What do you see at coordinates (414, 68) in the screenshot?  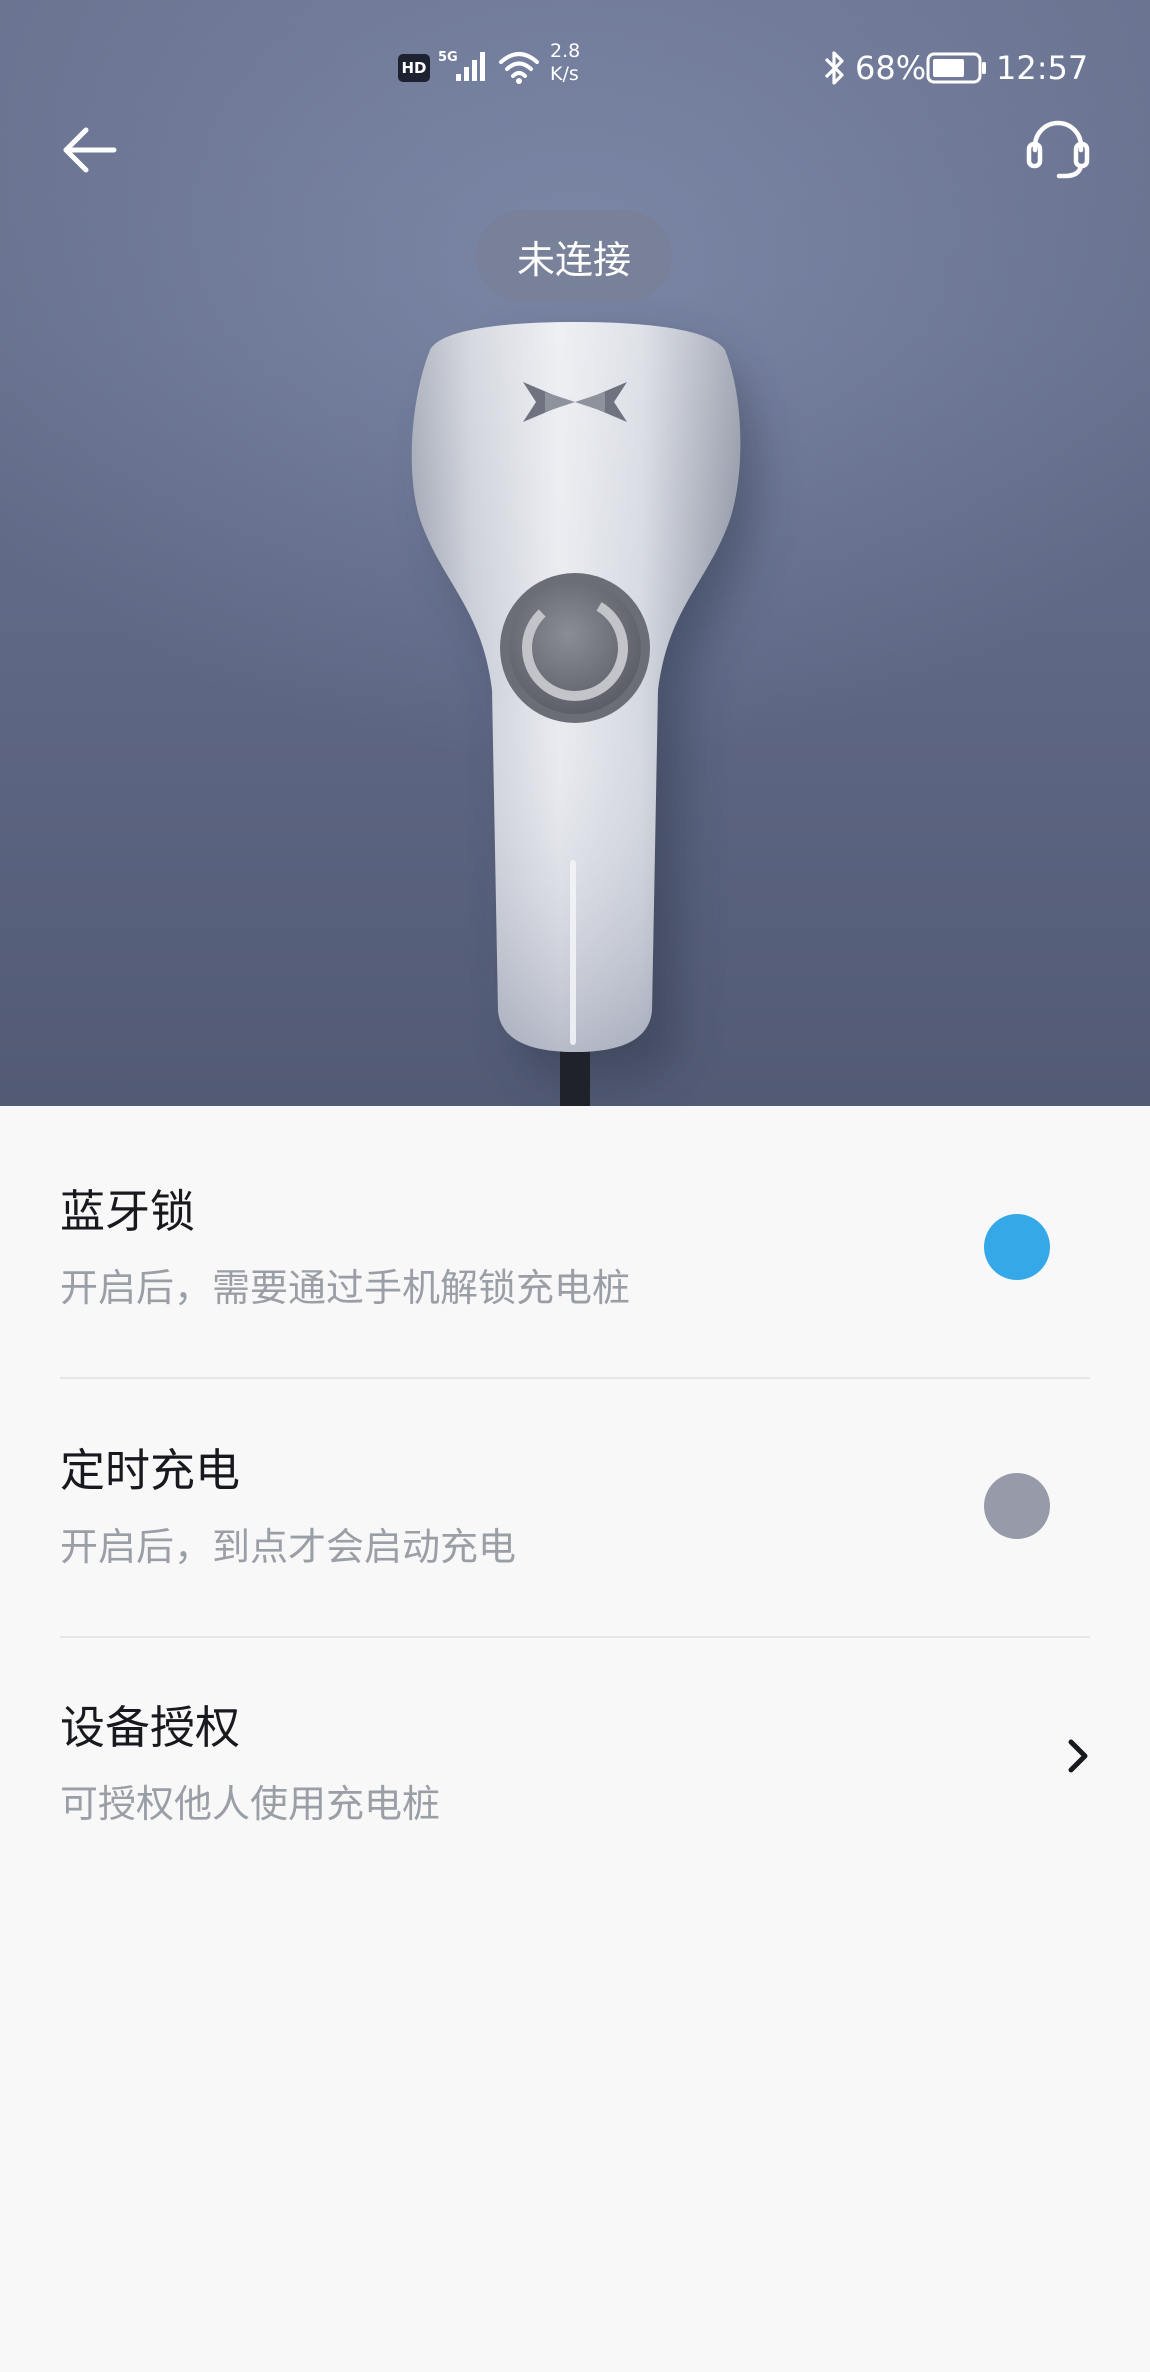 I see `hd-badge: HD` at bounding box center [414, 68].